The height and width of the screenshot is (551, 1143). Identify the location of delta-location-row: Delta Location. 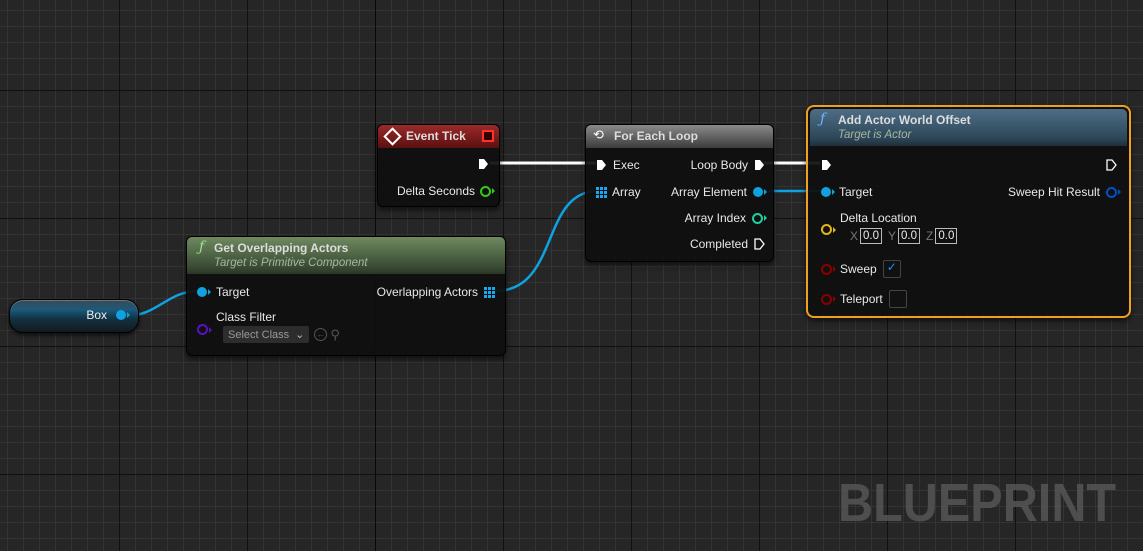
(878, 218).